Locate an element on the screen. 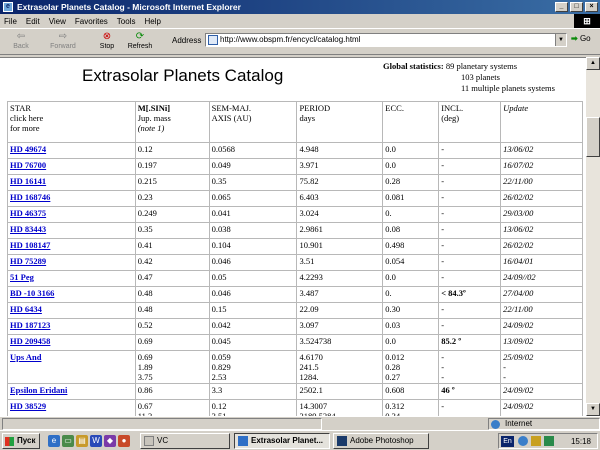 The width and height of the screenshot is (600, 450). back-button: ⇦ Back is located at coordinates (21, 40).